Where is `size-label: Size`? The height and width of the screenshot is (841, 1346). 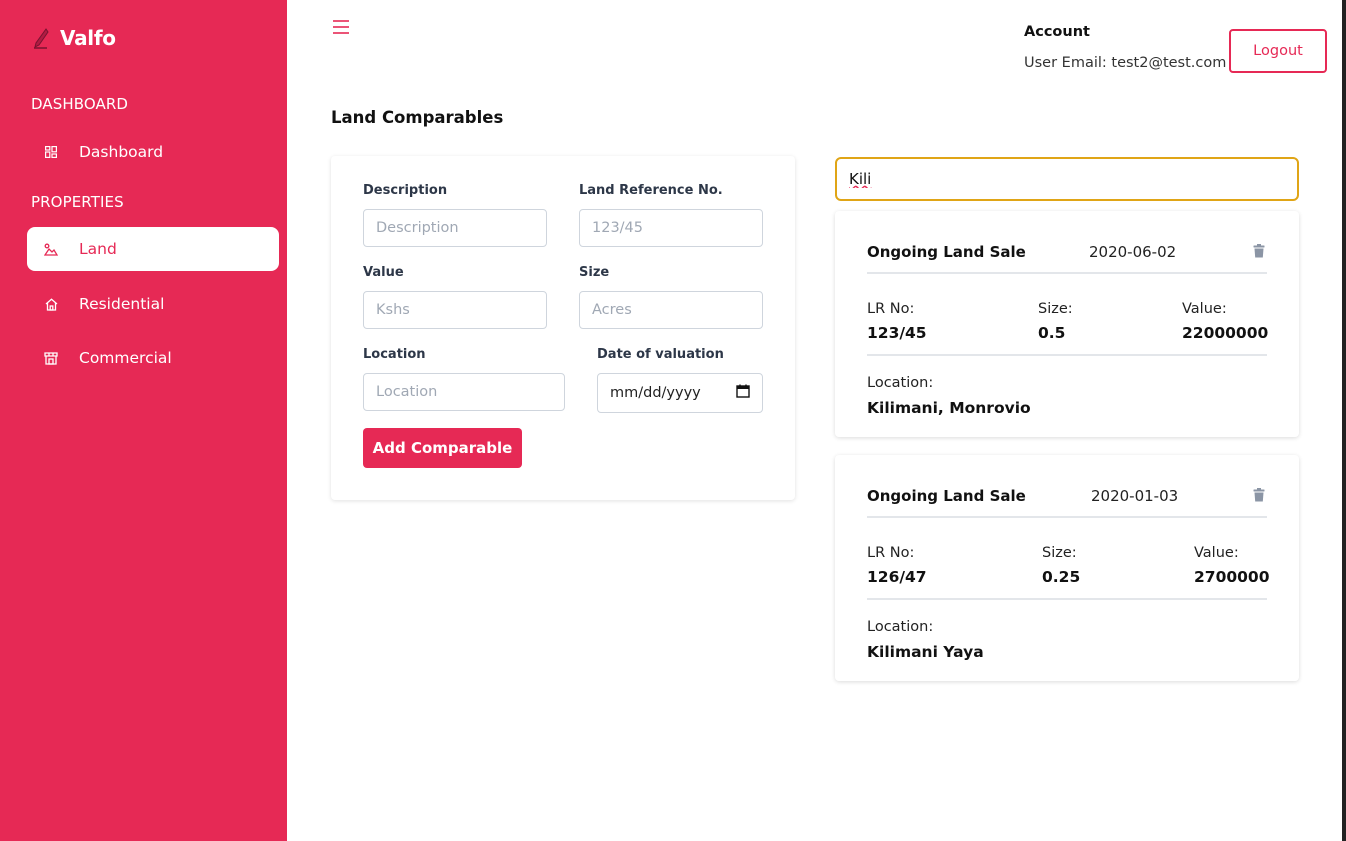 size-label: Size is located at coordinates (594, 272).